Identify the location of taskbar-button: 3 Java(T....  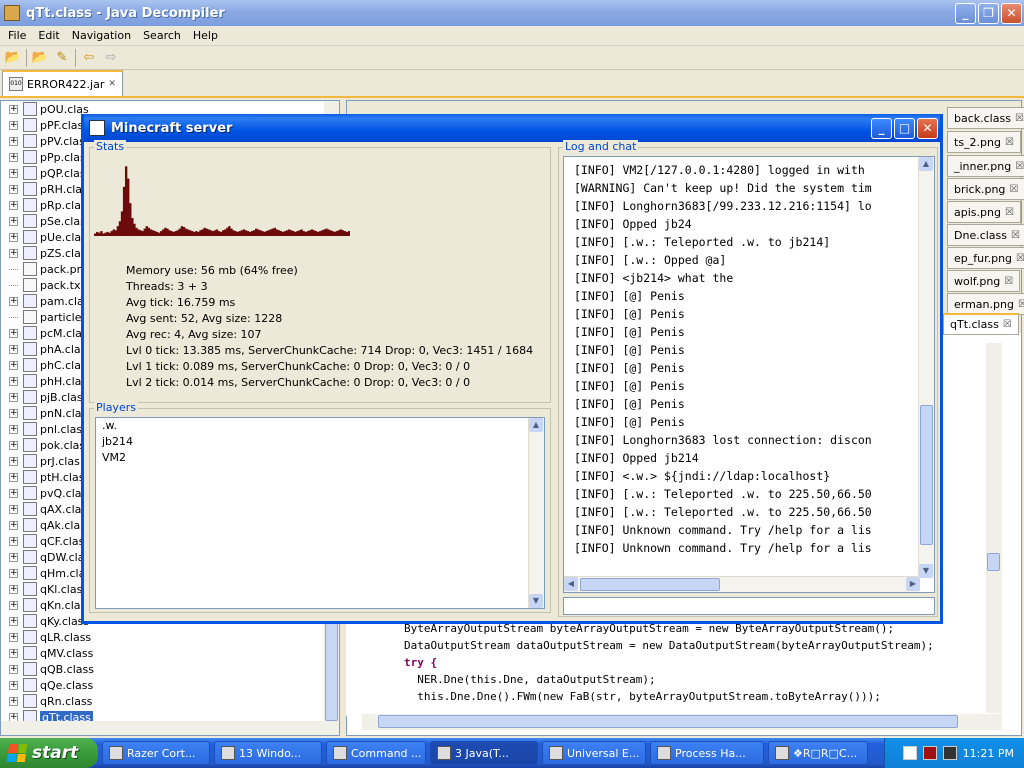
(484, 753).